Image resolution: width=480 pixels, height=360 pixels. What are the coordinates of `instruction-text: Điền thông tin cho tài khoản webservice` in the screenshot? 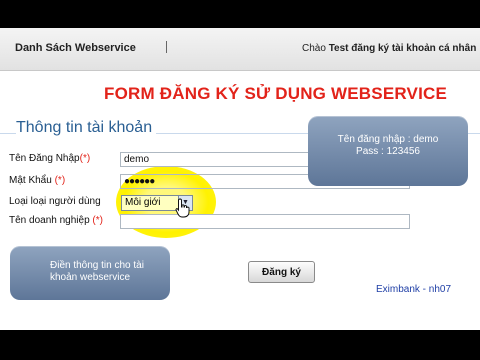 It's located at (97, 271).